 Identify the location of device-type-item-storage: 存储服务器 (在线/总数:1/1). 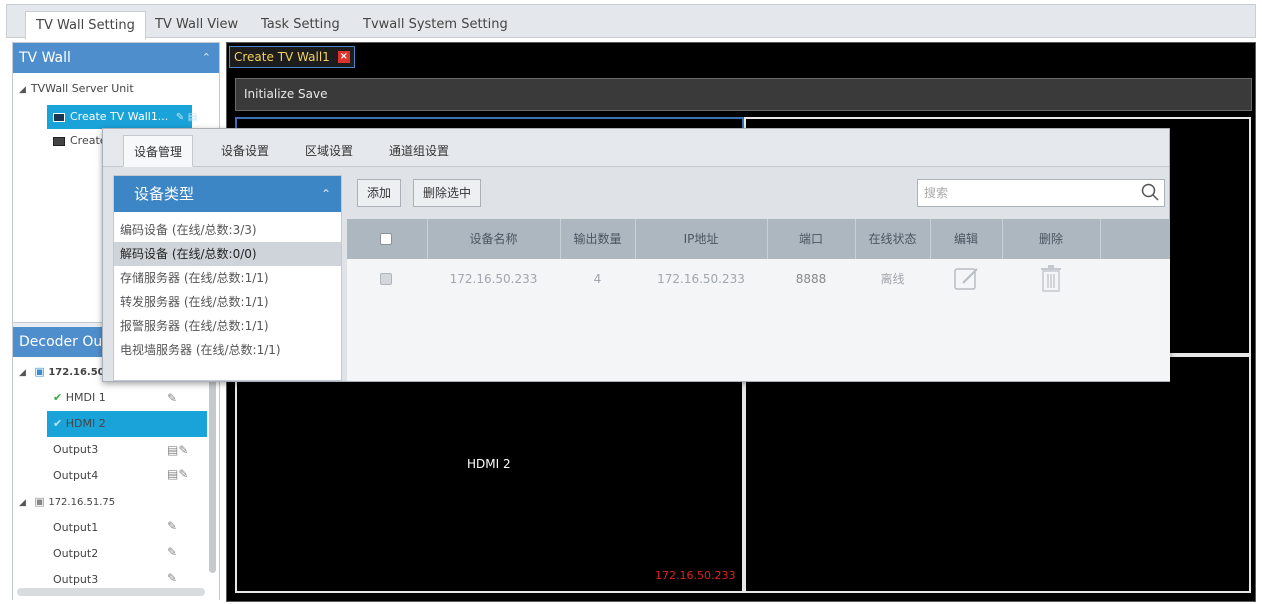
(227, 278).